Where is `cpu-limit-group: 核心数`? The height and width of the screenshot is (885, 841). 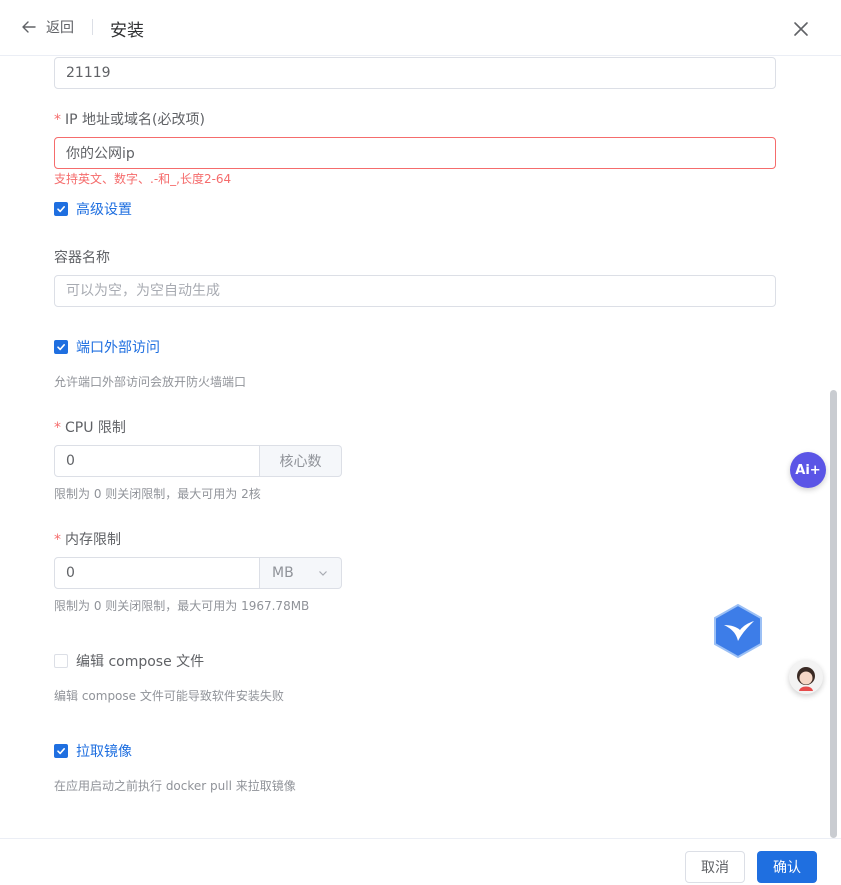 cpu-limit-group: 核心数 is located at coordinates (198, 461).